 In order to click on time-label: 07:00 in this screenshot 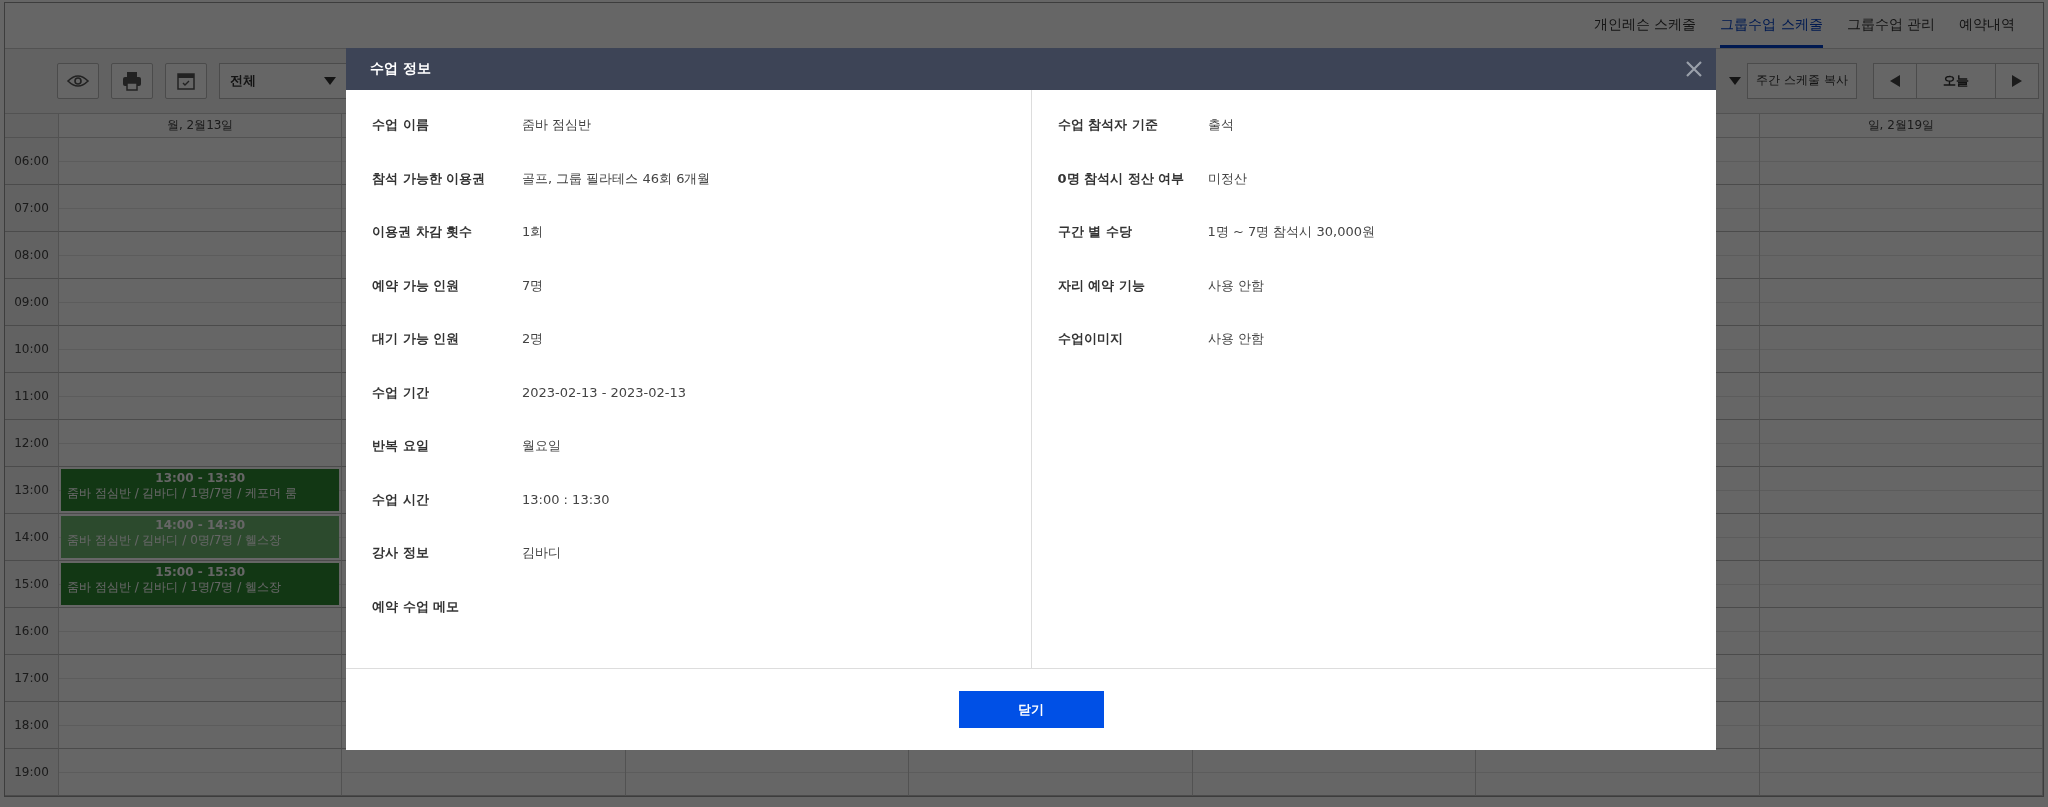, I will do `click(32, 208)`.